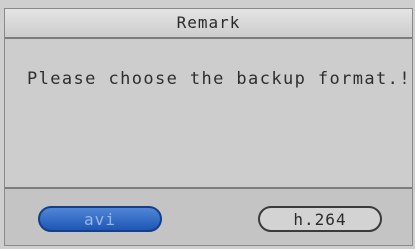 Image resolution: width=415 pixels, height=249 pixels. What do you see at coordinates (320, 219) in the screenshot?
I see `h264-format-button: h.264` at bounding box center [320, 219].